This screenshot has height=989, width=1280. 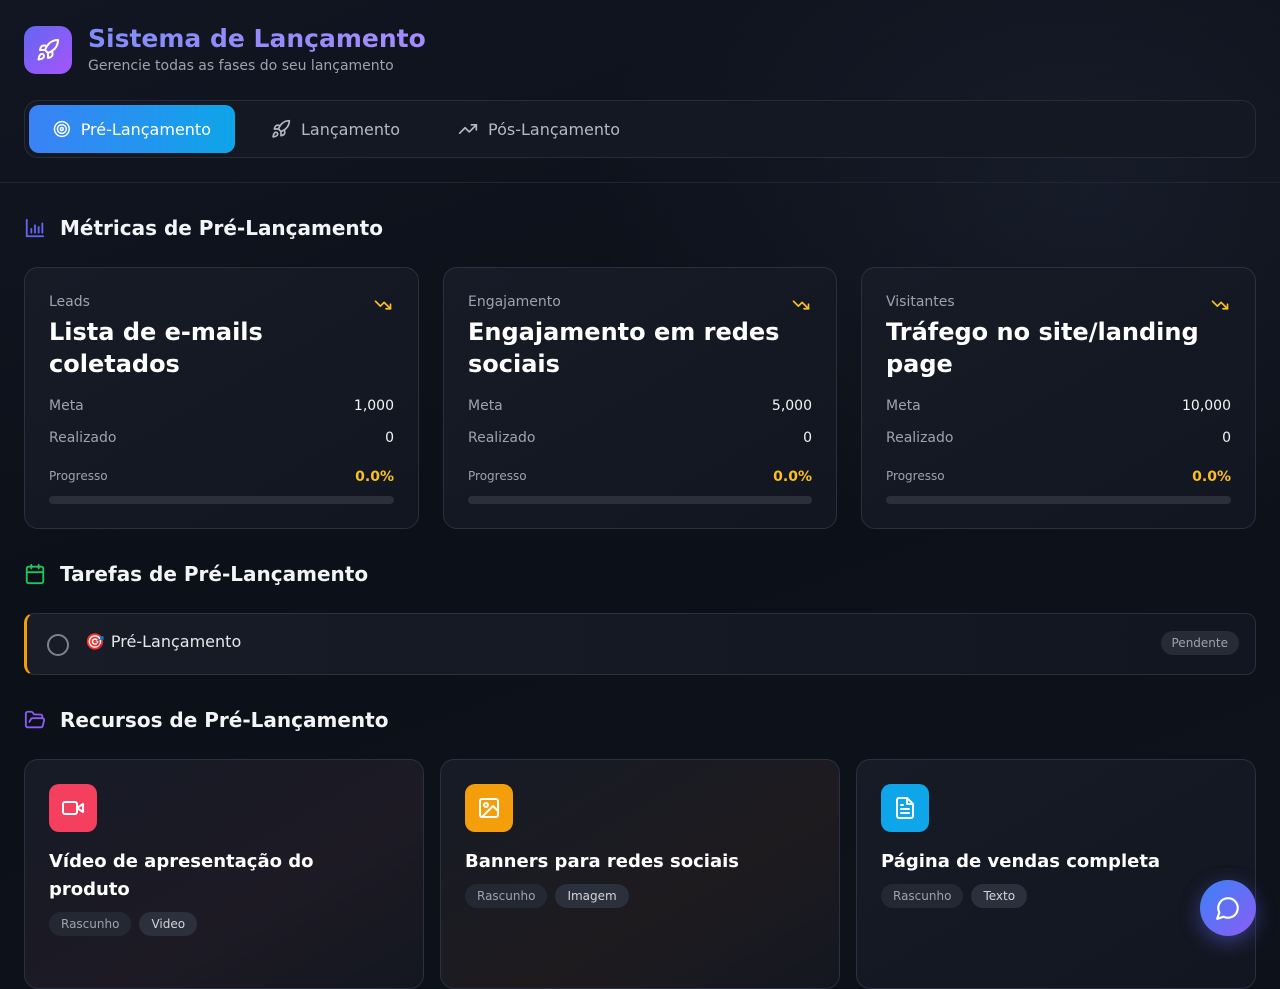 What do you see at coordinates (554, 129) in the screenshot?
I see `tab-label: Pós-Lançamento` at bounding box center [554, 129].